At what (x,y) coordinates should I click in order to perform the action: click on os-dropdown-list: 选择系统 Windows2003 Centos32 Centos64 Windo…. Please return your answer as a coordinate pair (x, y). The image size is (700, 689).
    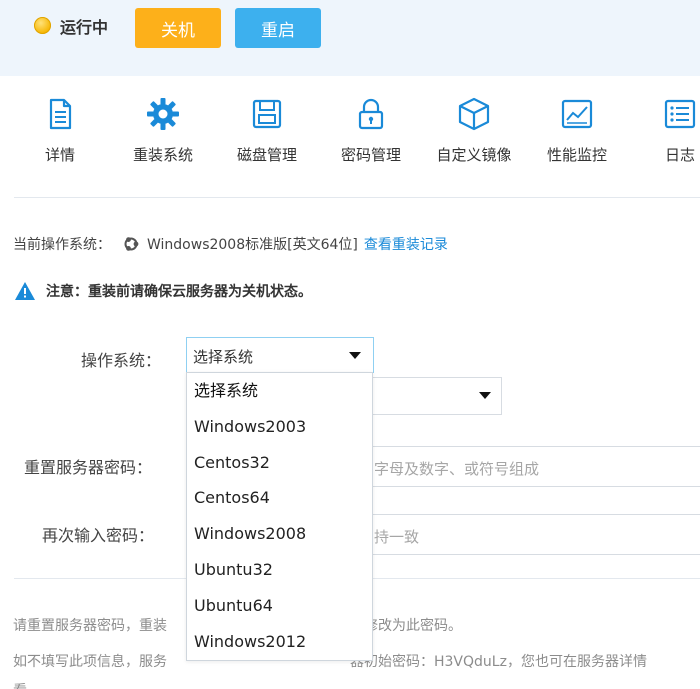
    Looking at the image, I should click on (279, 516).